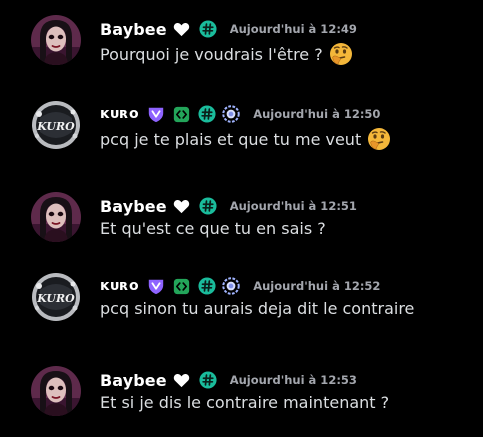 The width and height of the screenshot is (483, 437). What do you see at coordinates (293, 29) in the screenshot?
I see `timestamp: Aujourd'hui à 12:49` at bounding box center [293, 29].